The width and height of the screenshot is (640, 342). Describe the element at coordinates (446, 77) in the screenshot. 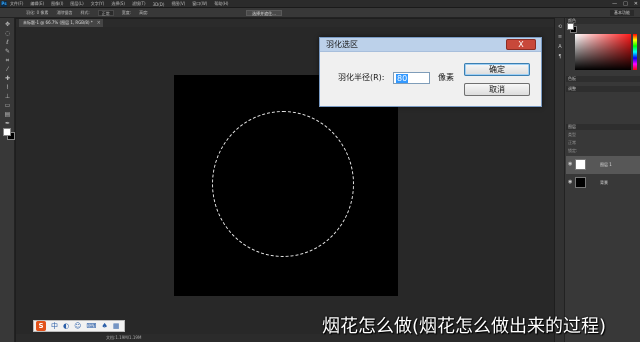

I see `pixels-unit-label: 像素` at that location.